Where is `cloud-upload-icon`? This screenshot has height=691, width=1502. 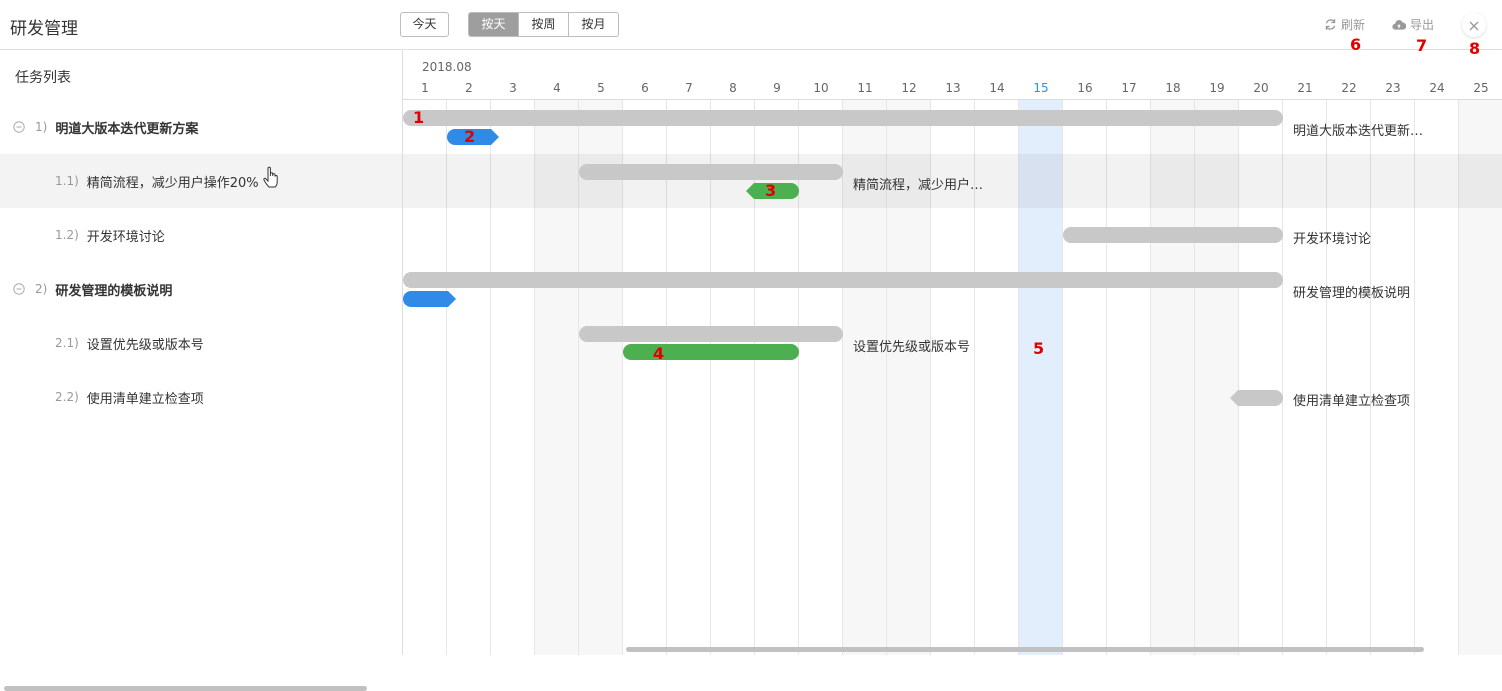
cloud-upload-icon is located at coordinates (1399, 25).